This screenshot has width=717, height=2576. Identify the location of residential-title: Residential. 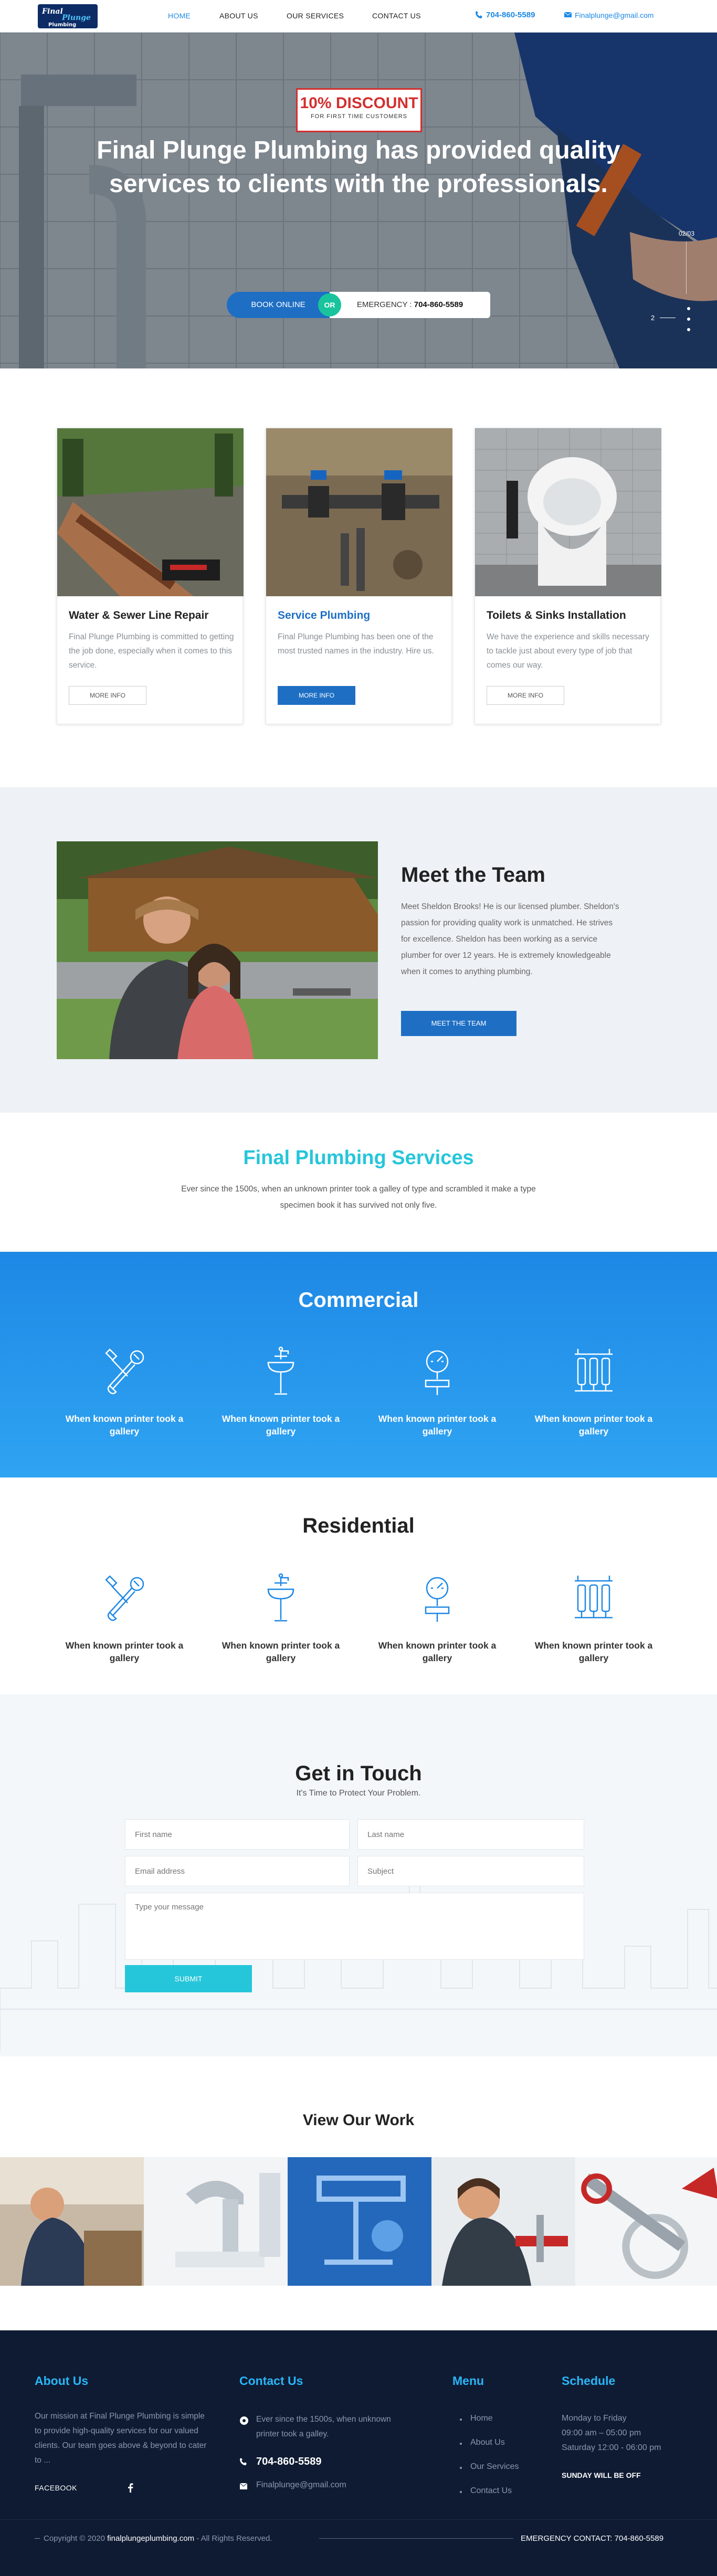
(358, 1525).